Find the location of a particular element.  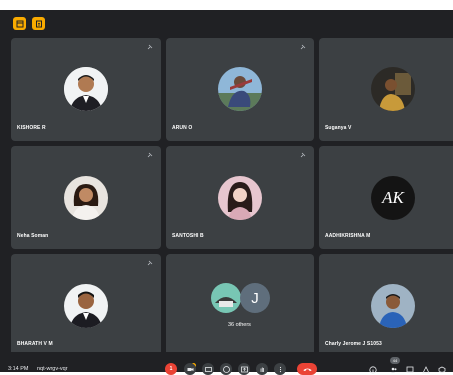

mic-button: 1 is located at coordinates (171, 369).